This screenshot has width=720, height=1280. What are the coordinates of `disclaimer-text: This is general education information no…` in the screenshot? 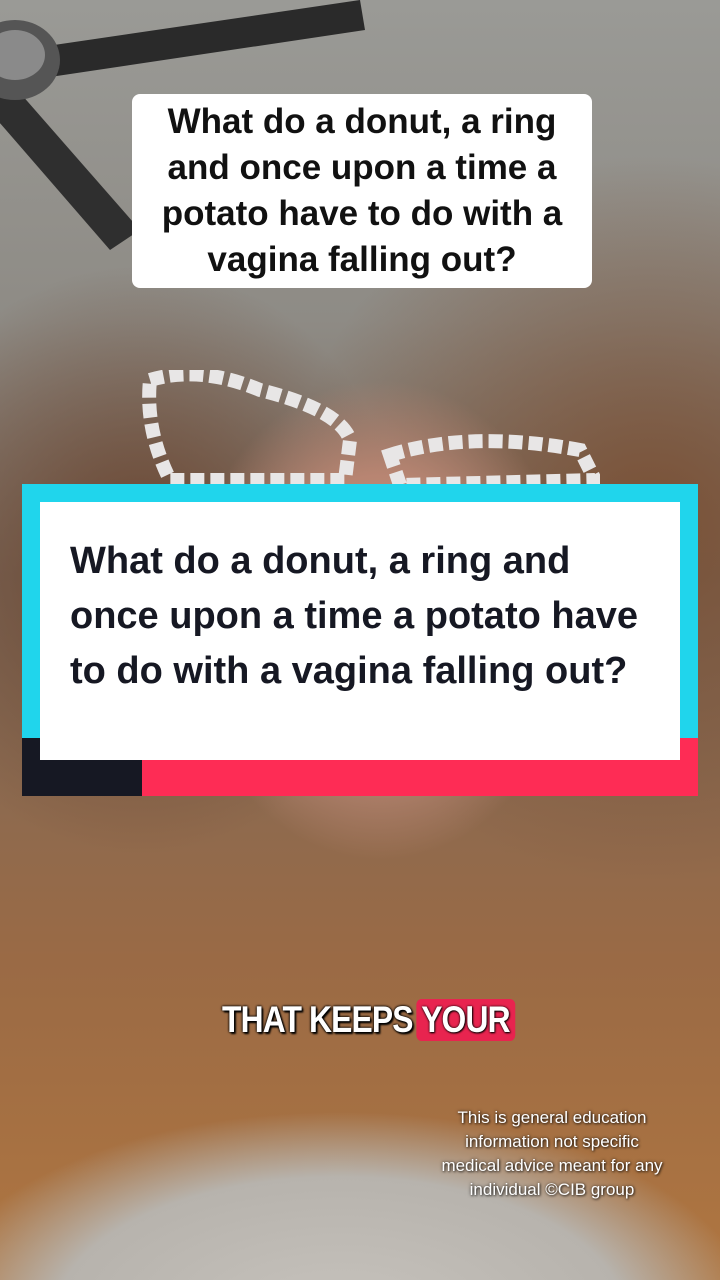 It's located at (552, 1153).